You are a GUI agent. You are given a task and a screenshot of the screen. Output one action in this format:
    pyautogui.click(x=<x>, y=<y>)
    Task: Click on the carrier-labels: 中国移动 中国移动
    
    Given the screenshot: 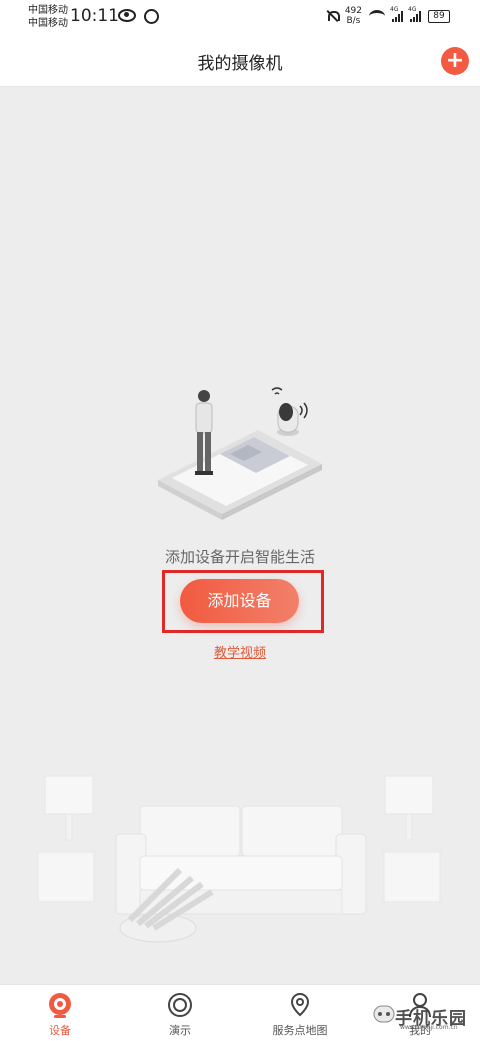 What is the action you would take?
    pyautogui.click(x=48, y=17)
    